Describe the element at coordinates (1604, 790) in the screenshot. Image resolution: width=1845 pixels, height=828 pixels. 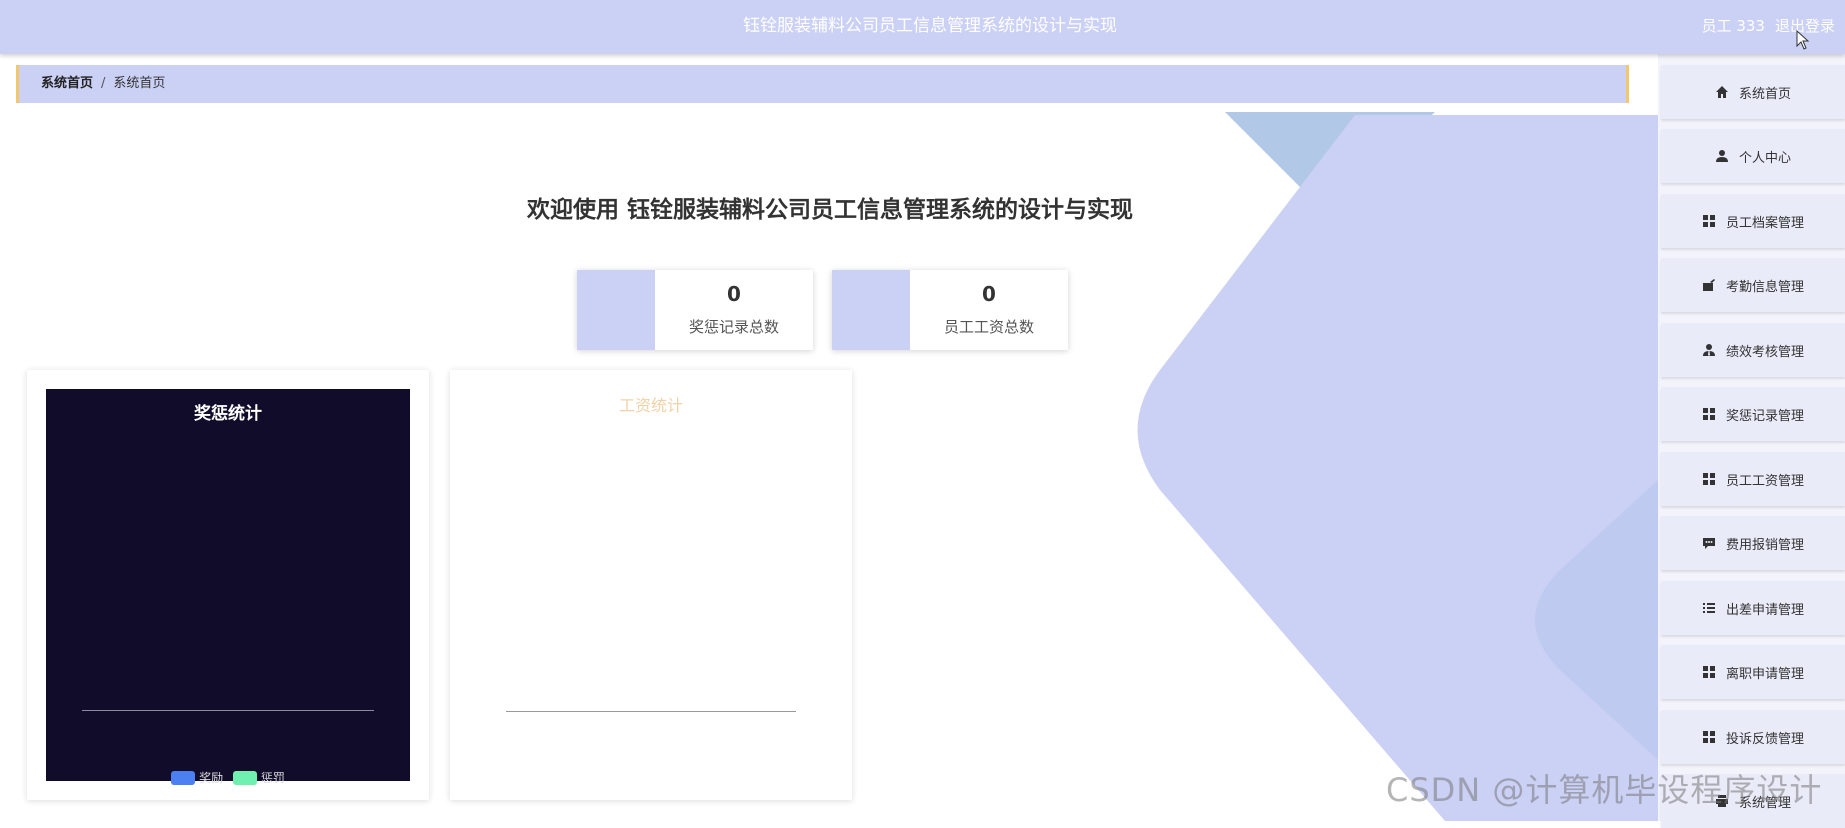
I see `csdn-watermark: CSDN @计算机毕设程序设计` at that location.